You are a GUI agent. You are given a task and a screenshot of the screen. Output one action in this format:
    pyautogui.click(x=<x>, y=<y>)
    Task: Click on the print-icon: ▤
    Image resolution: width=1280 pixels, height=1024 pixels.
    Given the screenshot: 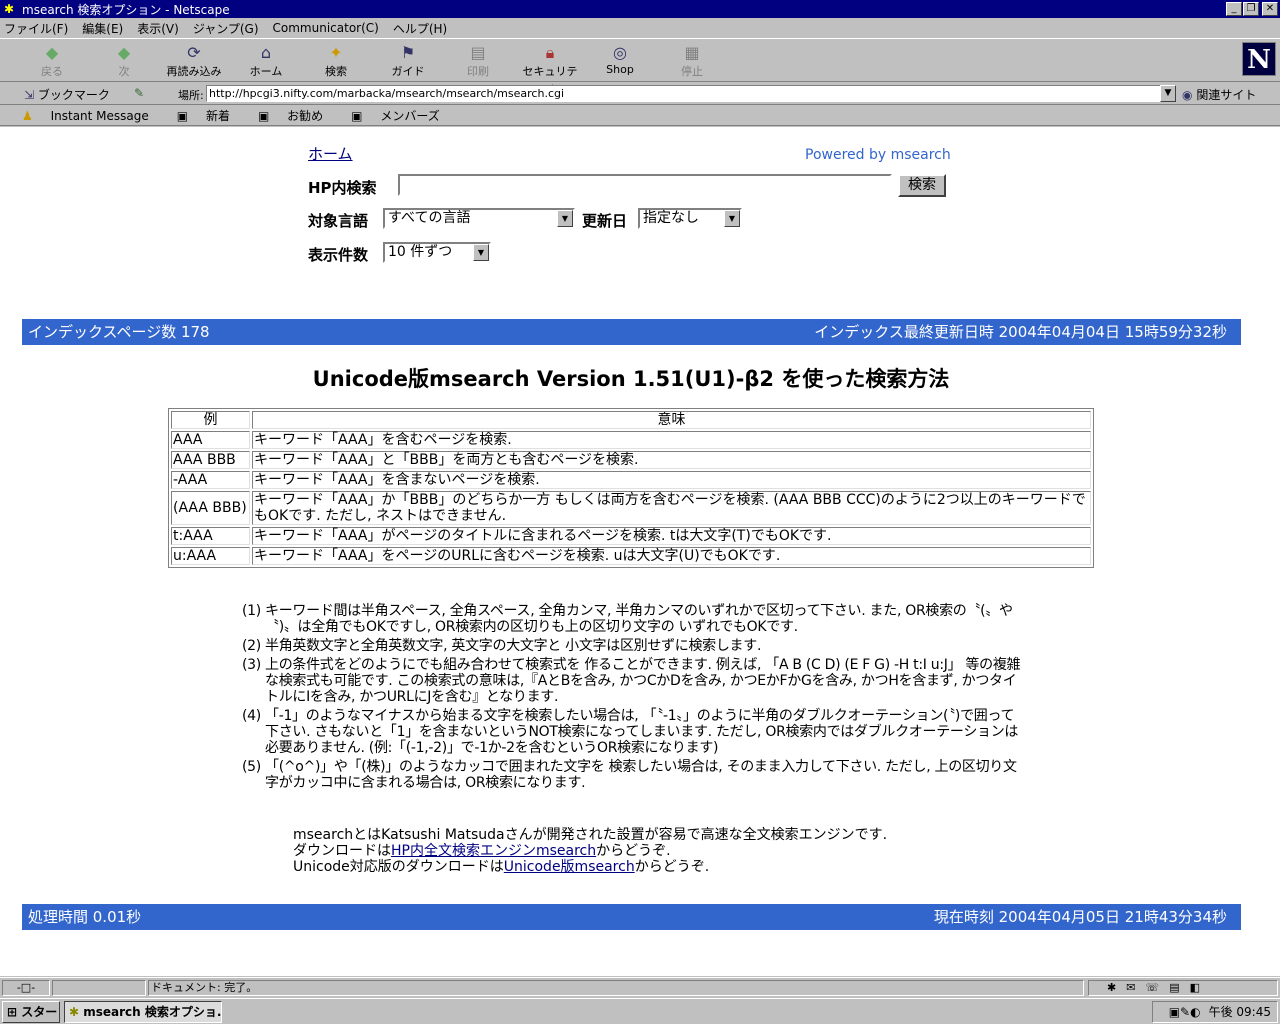 What is the action you would take?
    pyautogui.click(x=478, y=52)
    